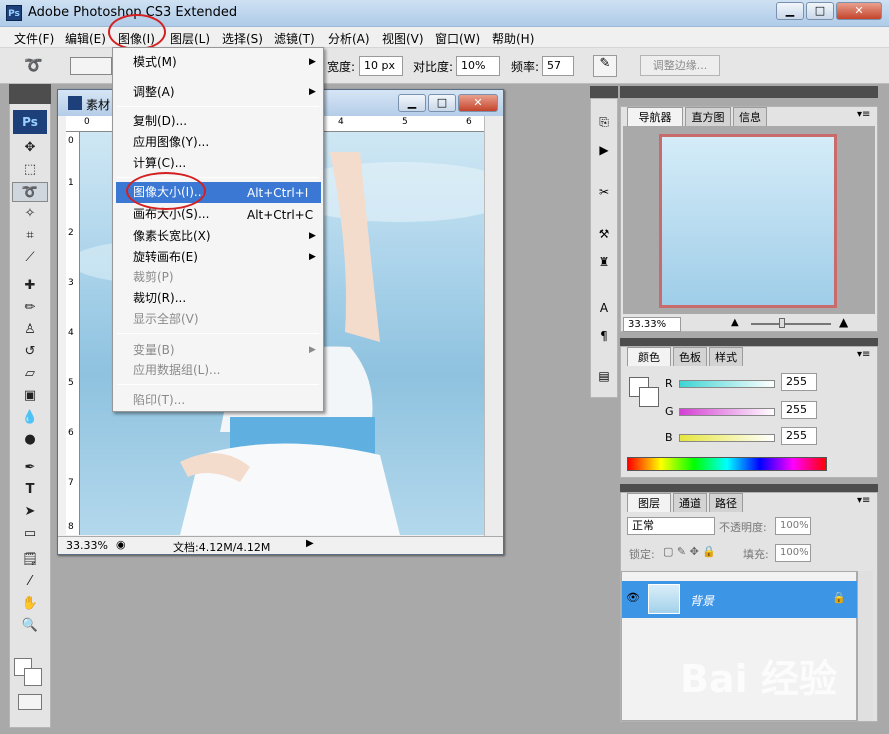 The height and width of the screenshot is (734, 889). I want to click on channel-b-value: 255, so click(799, 436).